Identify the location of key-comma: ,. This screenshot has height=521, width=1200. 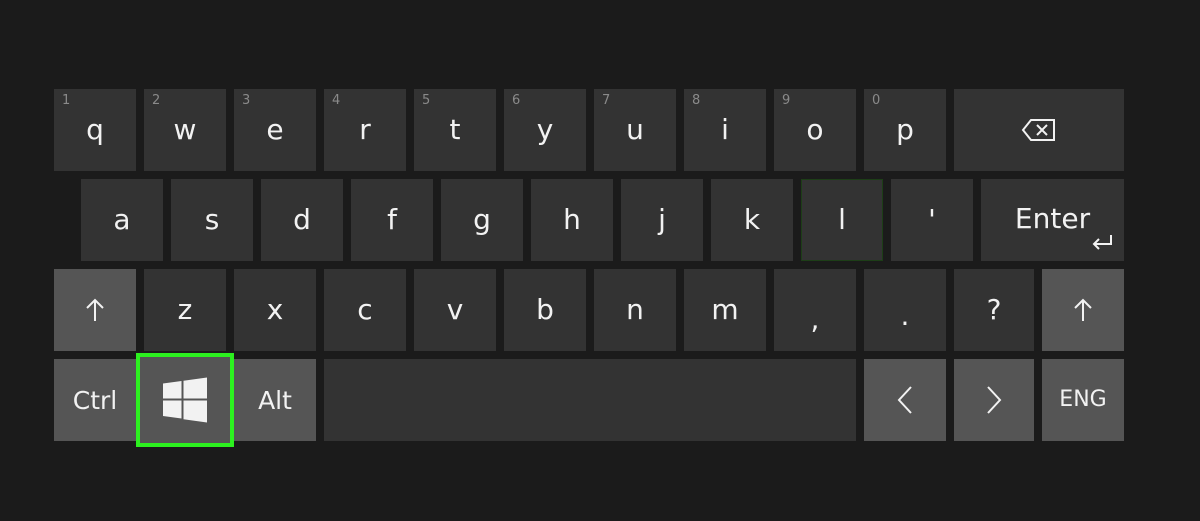
(815, 310).